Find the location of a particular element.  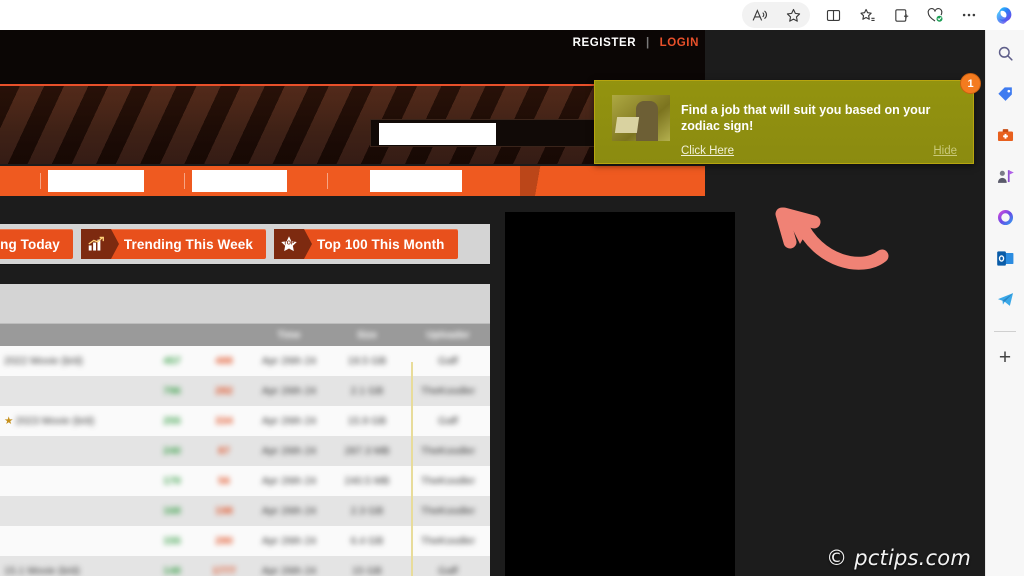

shopping-tag-icon is located at coordinates (1005, 94).